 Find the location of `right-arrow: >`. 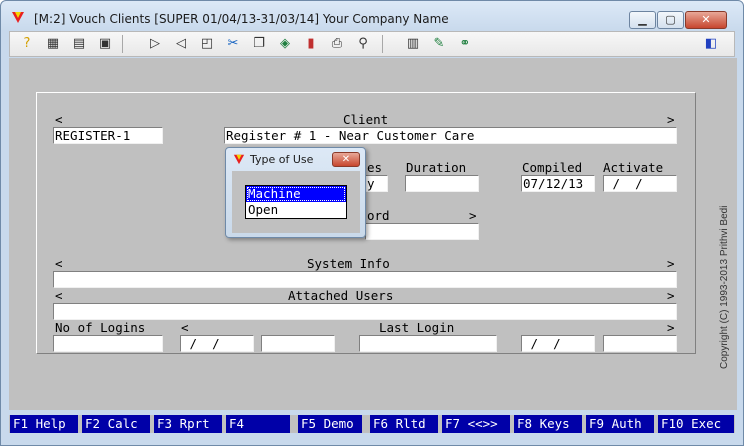

right-arrow: > is located at coordinates (671, 119).